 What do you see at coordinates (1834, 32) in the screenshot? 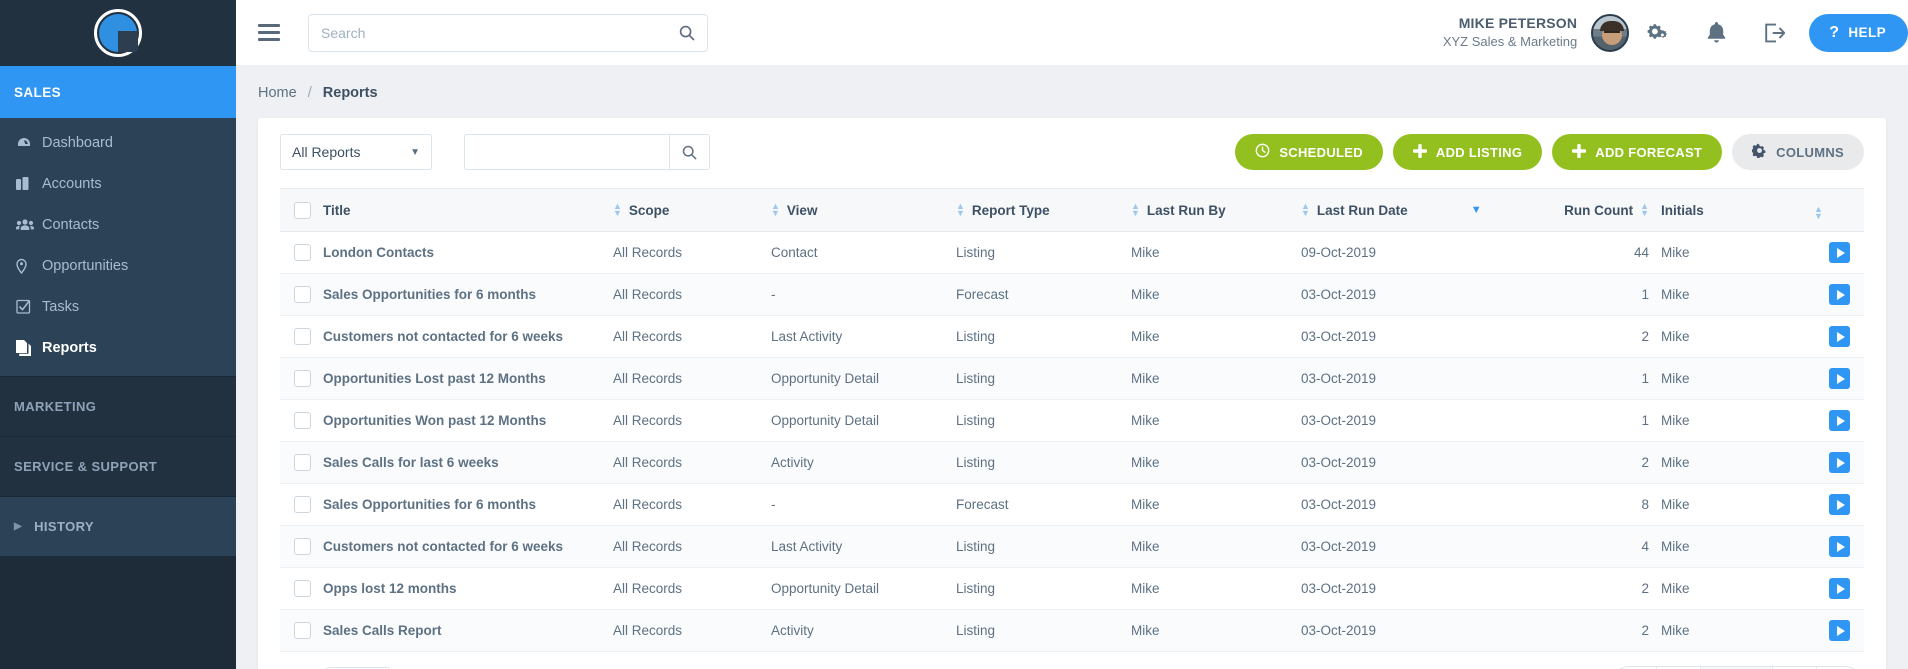
I see `question-mark-icon: ?` at bounding box center [1834, 32].